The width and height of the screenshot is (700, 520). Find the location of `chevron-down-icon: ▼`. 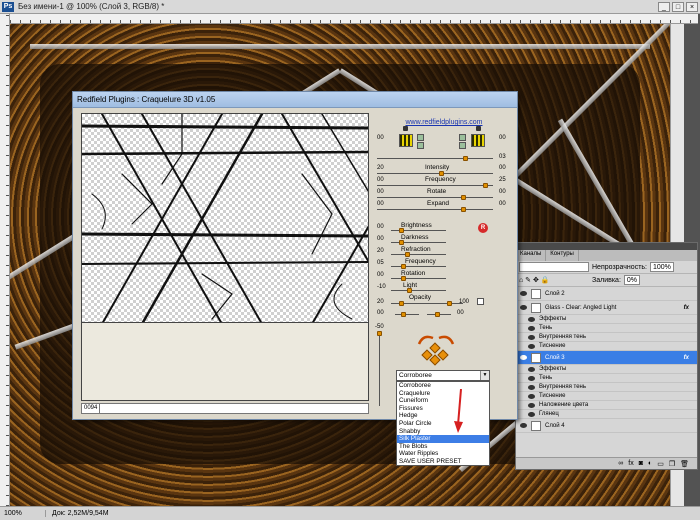

chevron-down-icon: ▼ is located at coordinates (484, 375).